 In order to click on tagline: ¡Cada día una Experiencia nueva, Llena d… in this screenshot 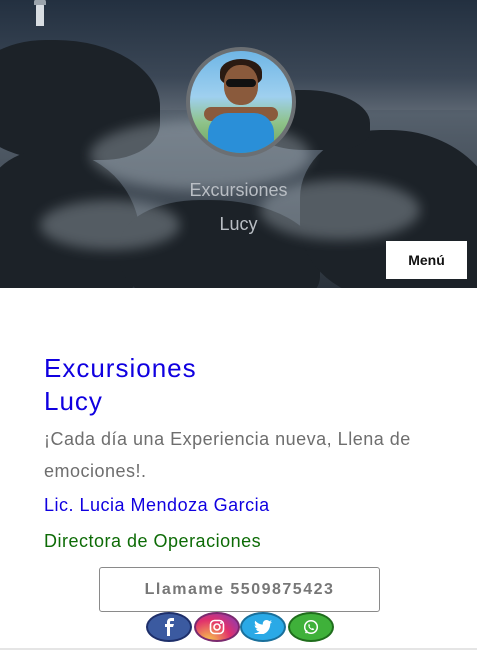, I will do `click(227, 455)`.